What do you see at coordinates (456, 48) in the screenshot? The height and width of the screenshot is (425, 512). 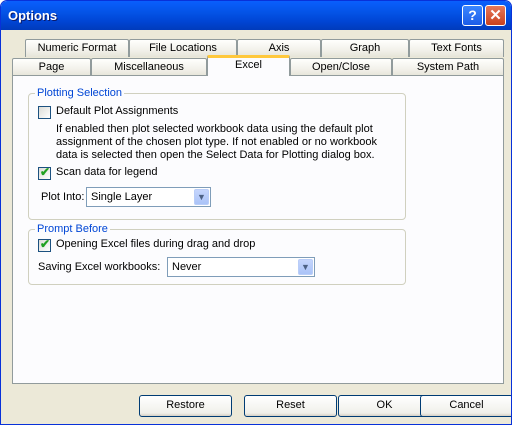 I see `tab-text-fonts: Text Fonts` at bounding box center [456, 48].